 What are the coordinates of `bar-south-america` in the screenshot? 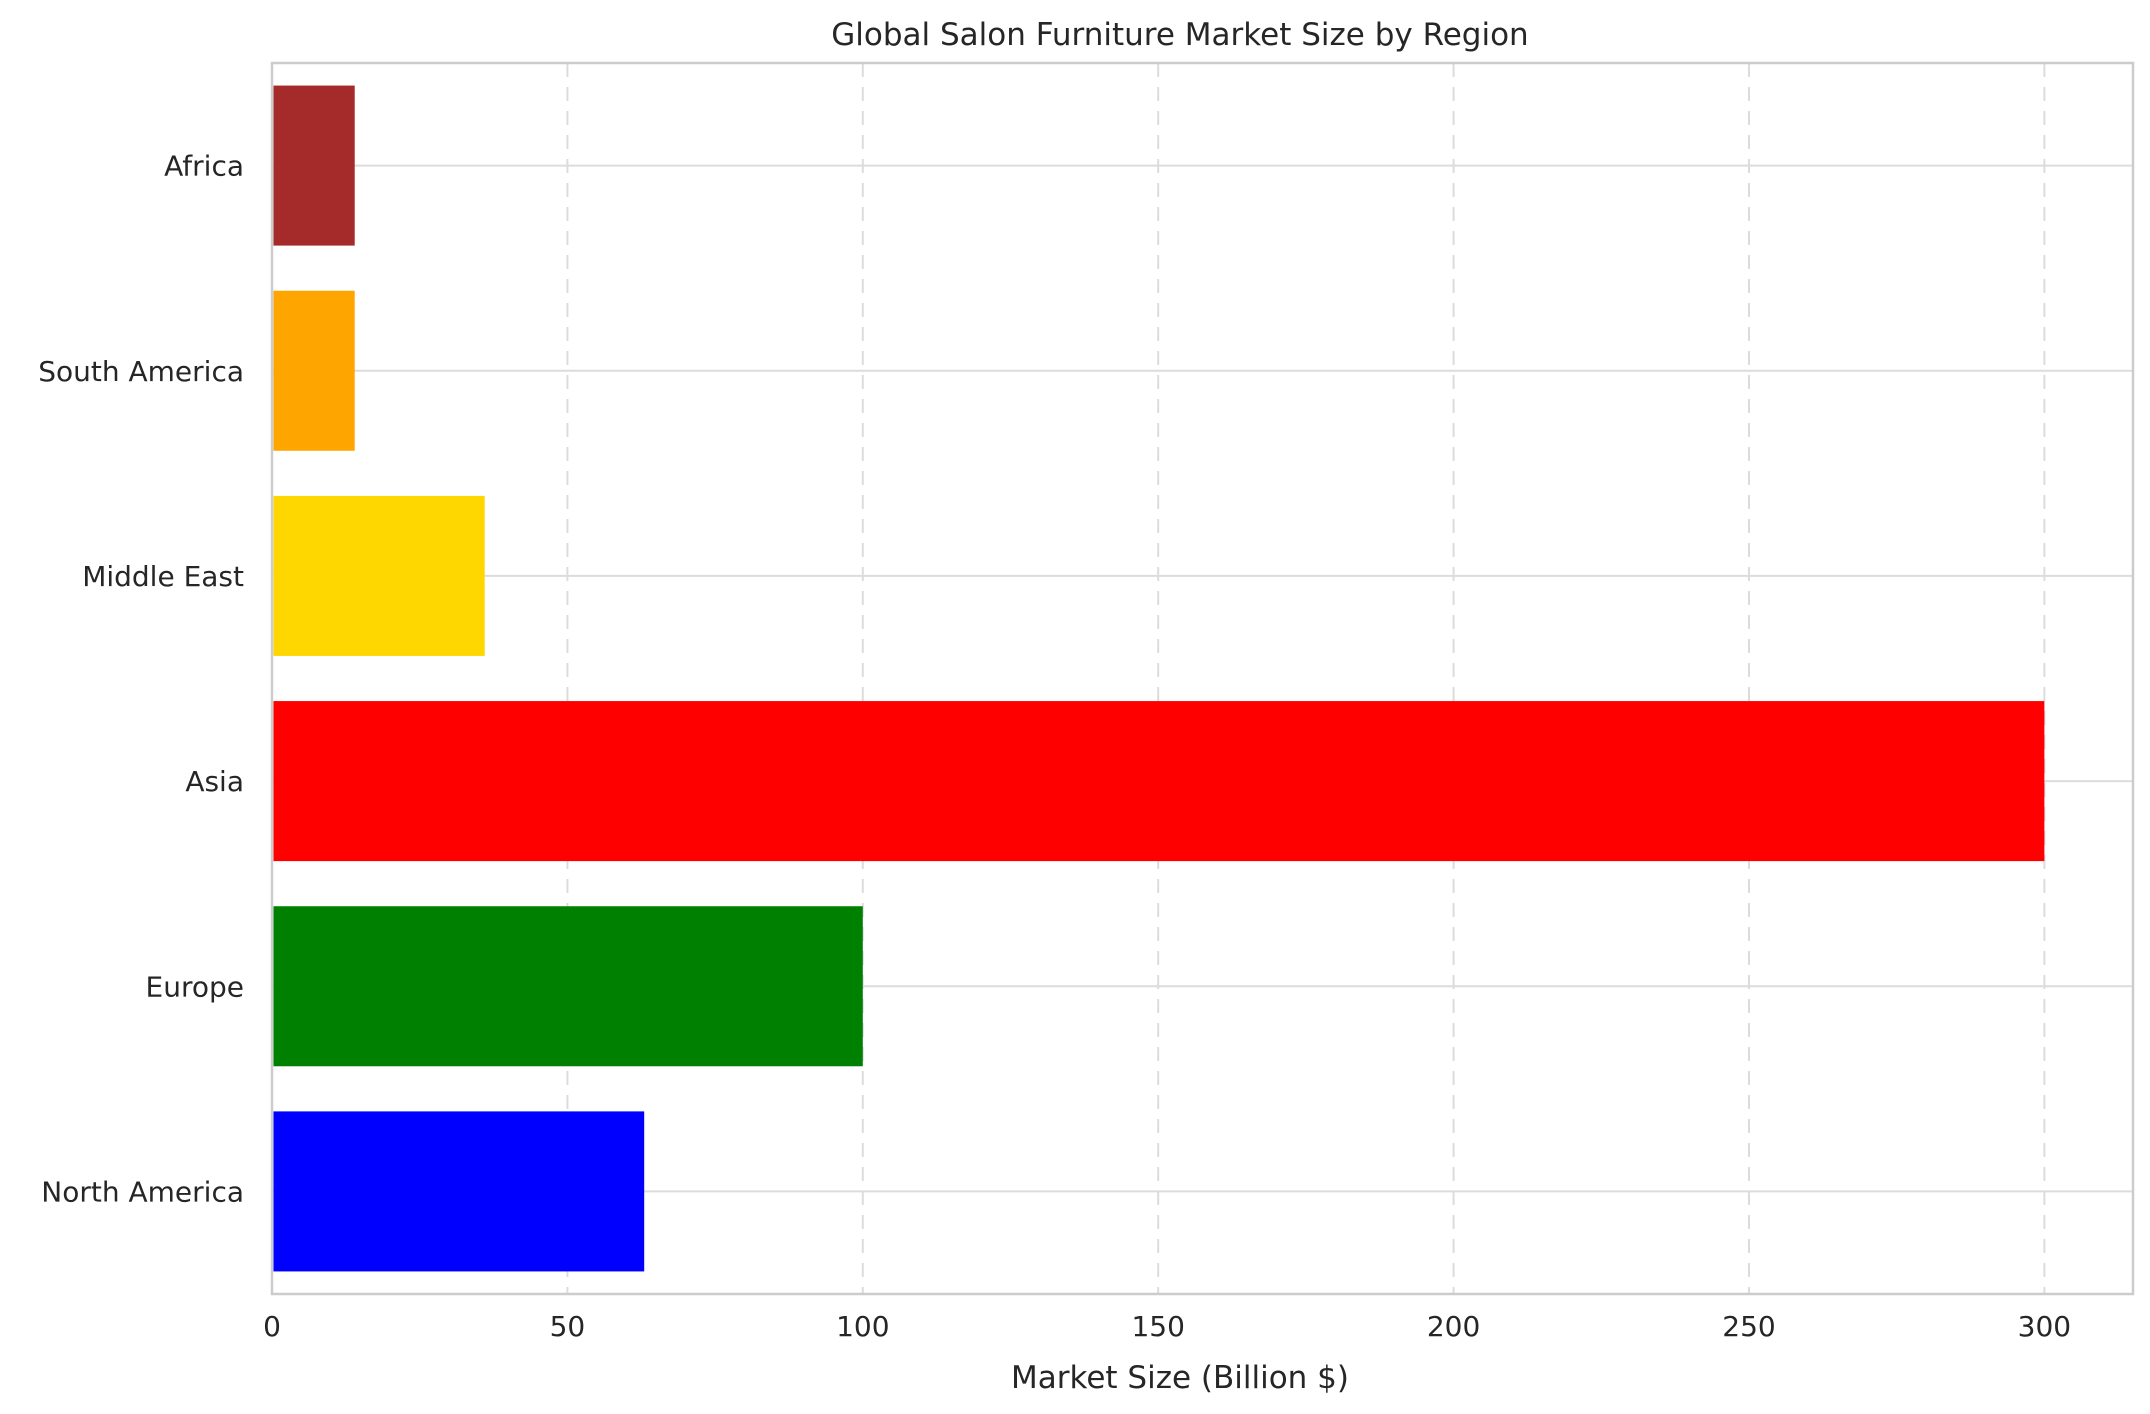 It's located at (314, 370).